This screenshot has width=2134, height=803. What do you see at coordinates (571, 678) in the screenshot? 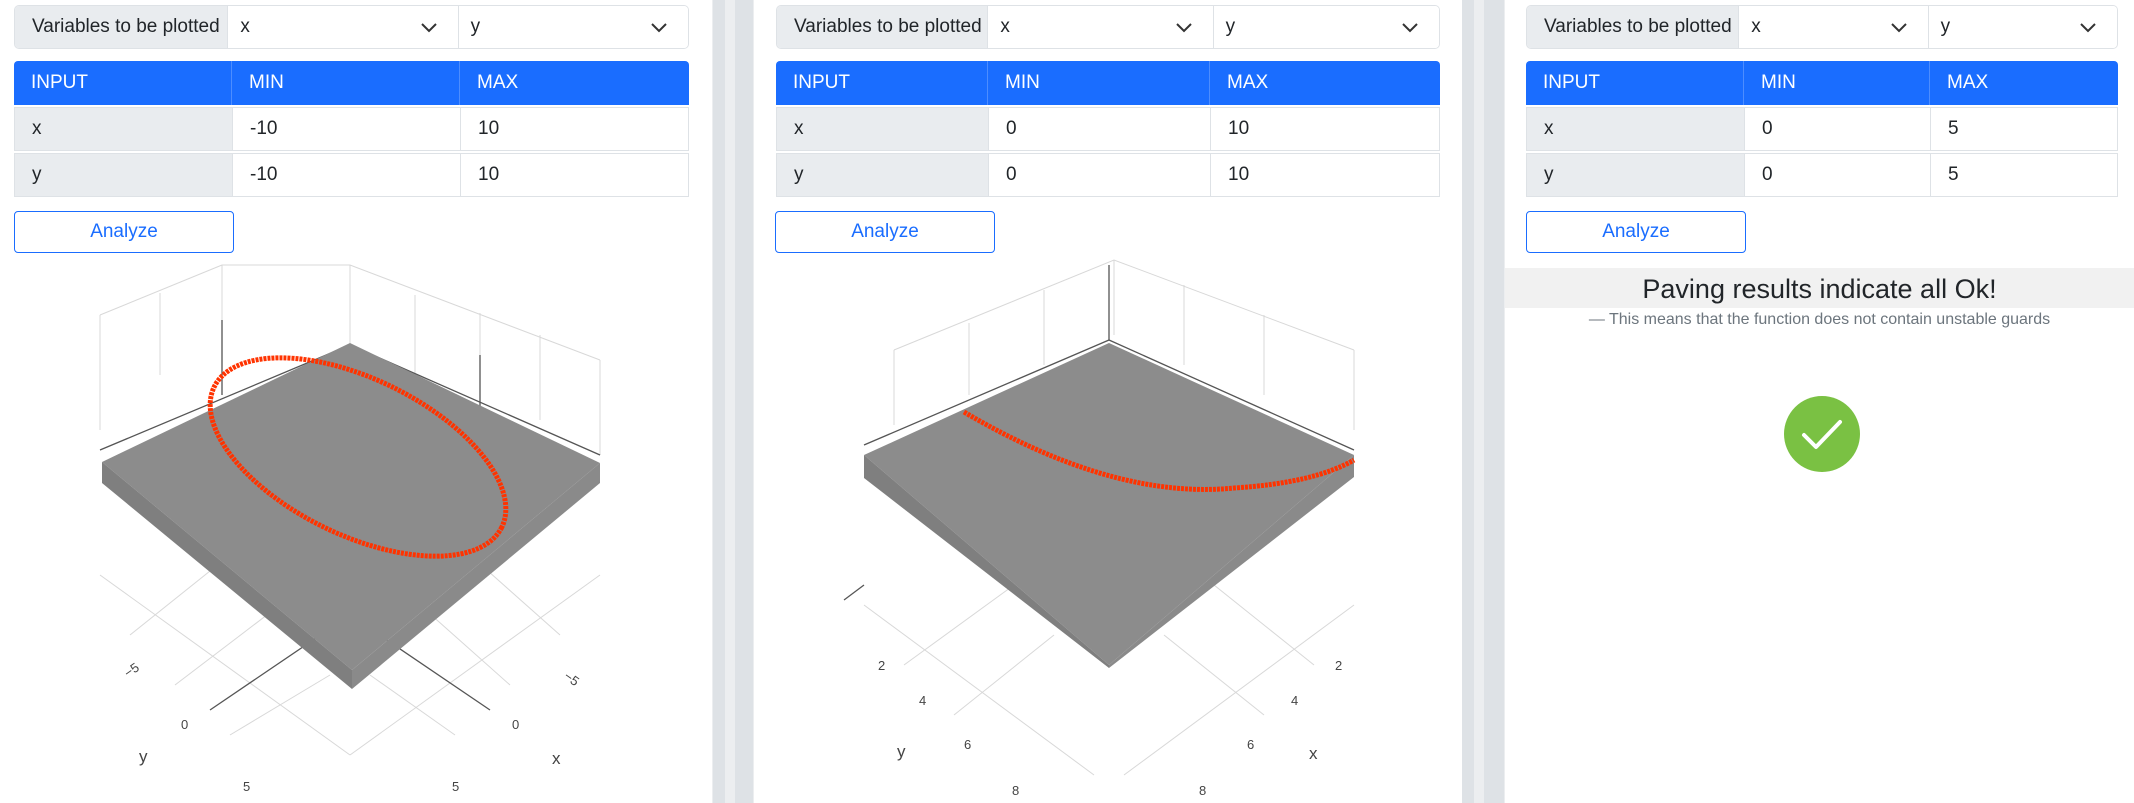
I see `x-tick: −5` at bounding box center [571, 678].